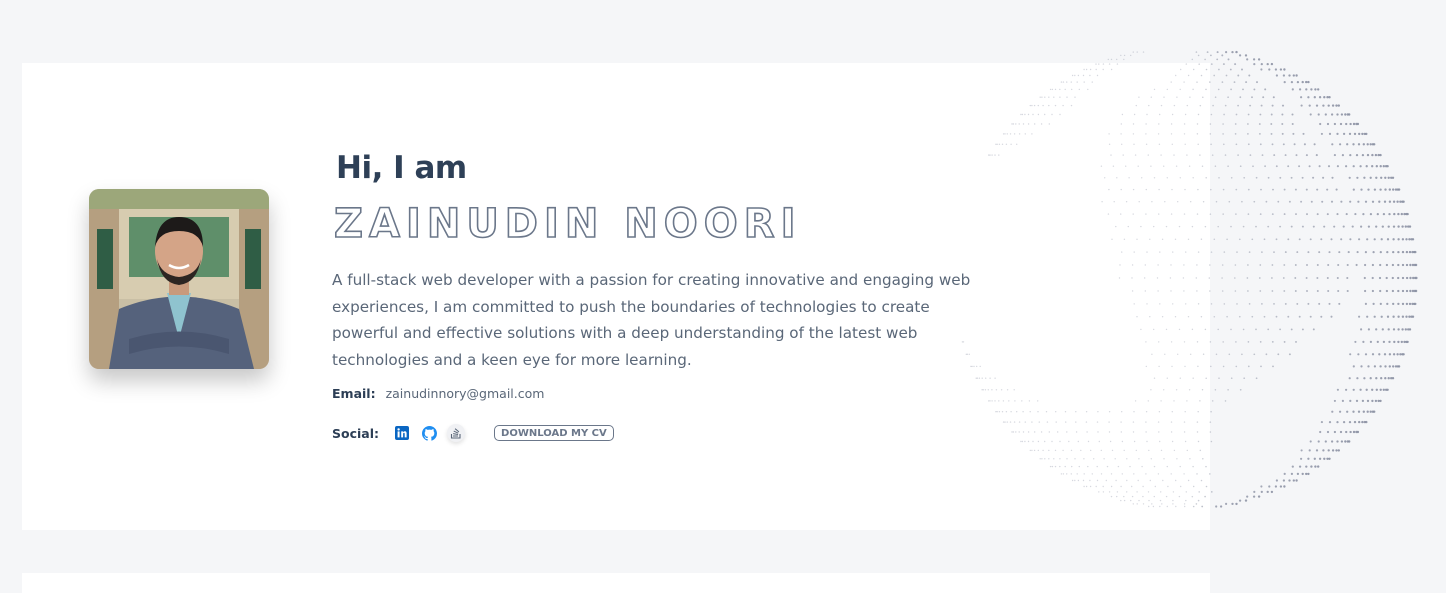  I want to click on stack-overflow-icon, so click(456, 433).